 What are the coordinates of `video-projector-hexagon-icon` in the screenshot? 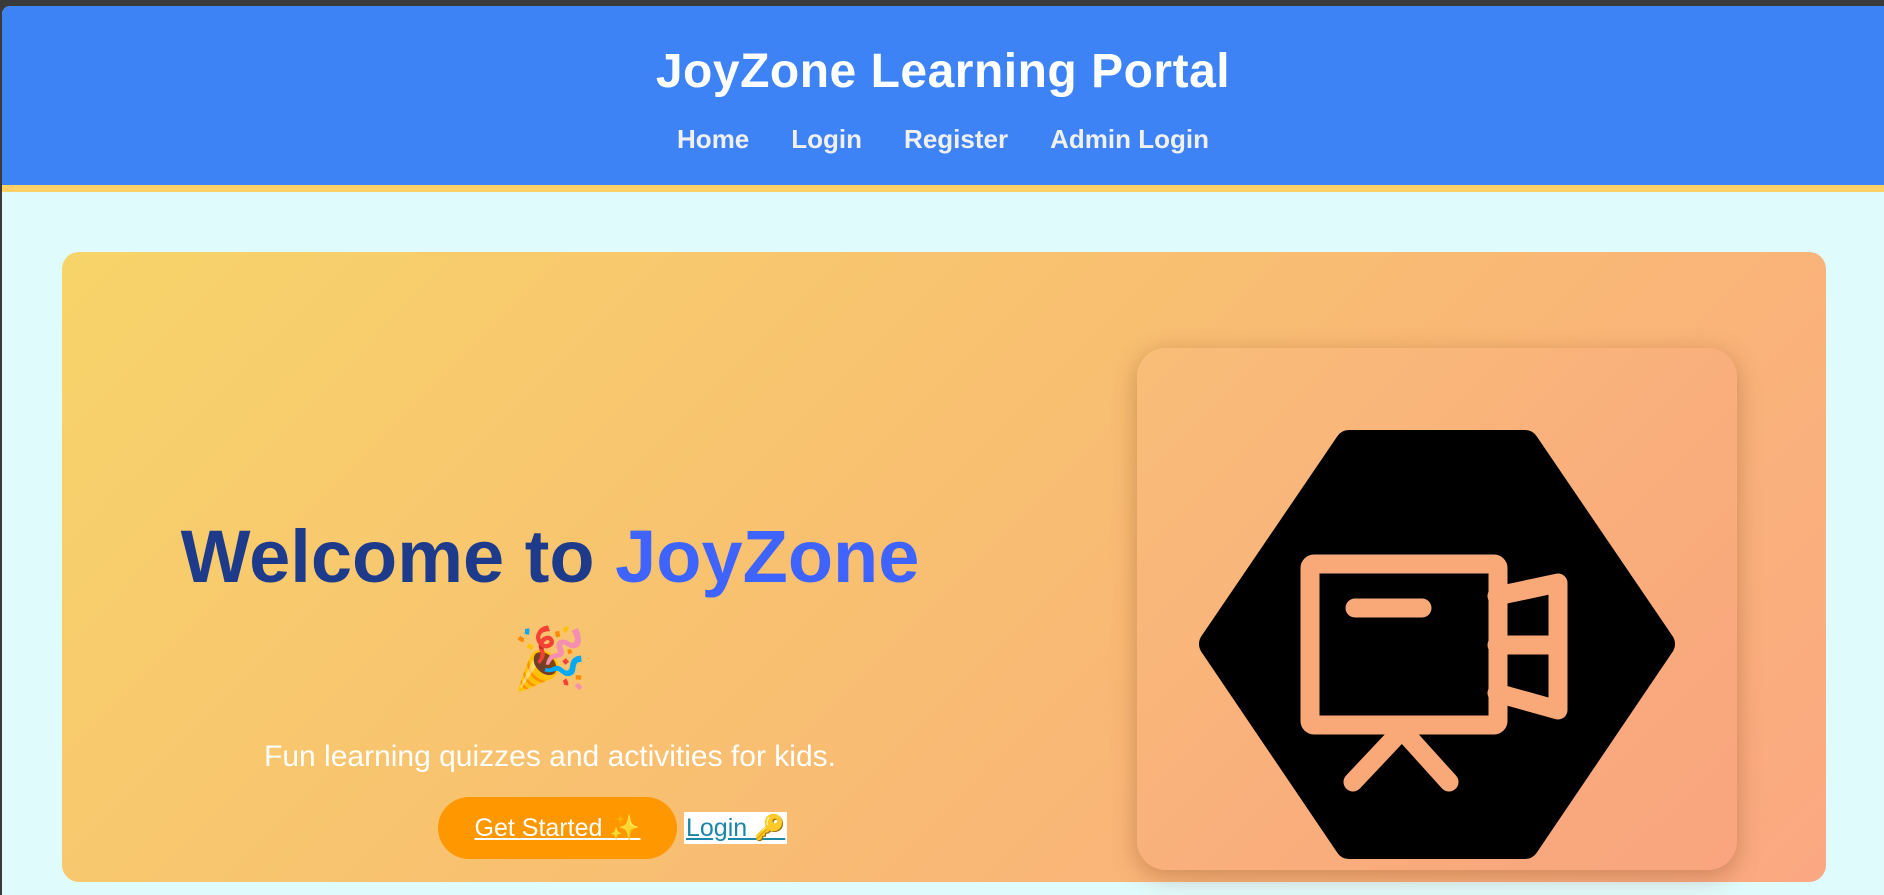 It's located at (1437, 644).